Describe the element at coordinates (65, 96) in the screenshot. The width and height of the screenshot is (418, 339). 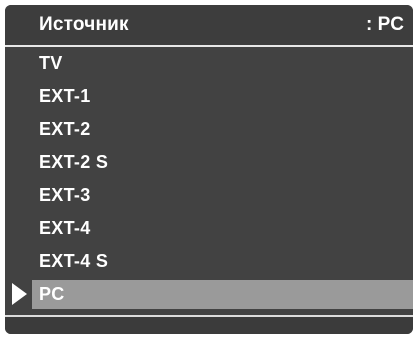
I see `source-item-label: EXT-1` at that location.